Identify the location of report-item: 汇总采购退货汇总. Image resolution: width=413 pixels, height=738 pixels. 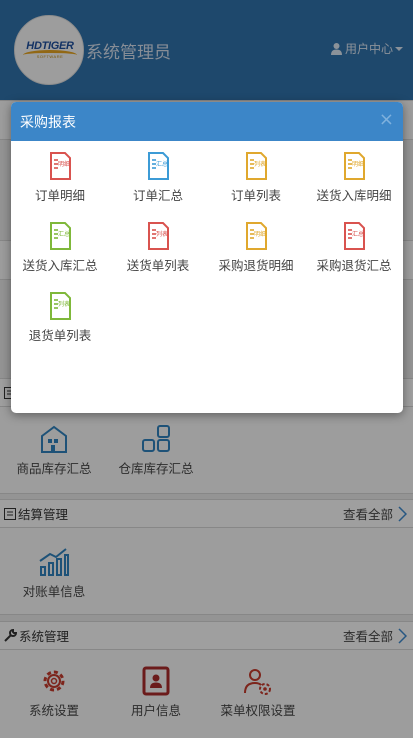
(354, 248).